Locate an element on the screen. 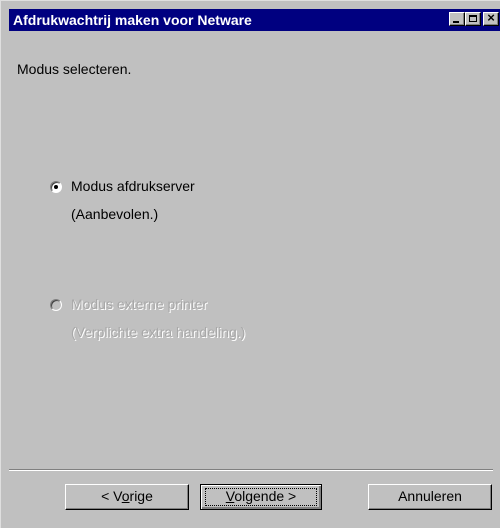  previous-button: < Vorige is located at coordinates (127, 497).